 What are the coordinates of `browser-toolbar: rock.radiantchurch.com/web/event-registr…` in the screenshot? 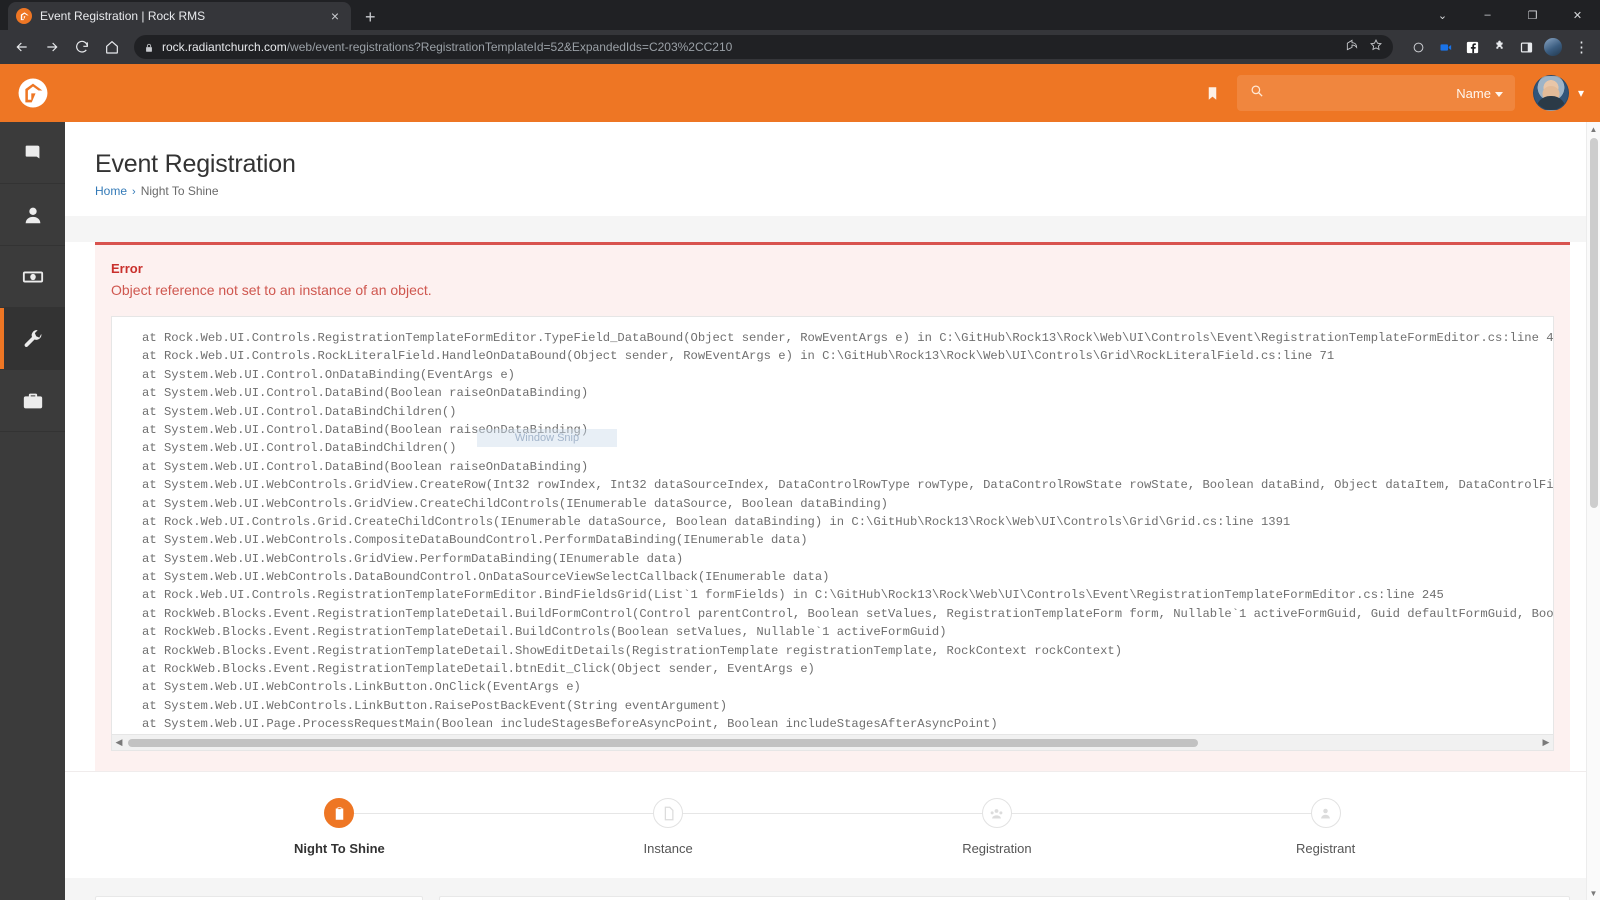 It's located at (800, 47).